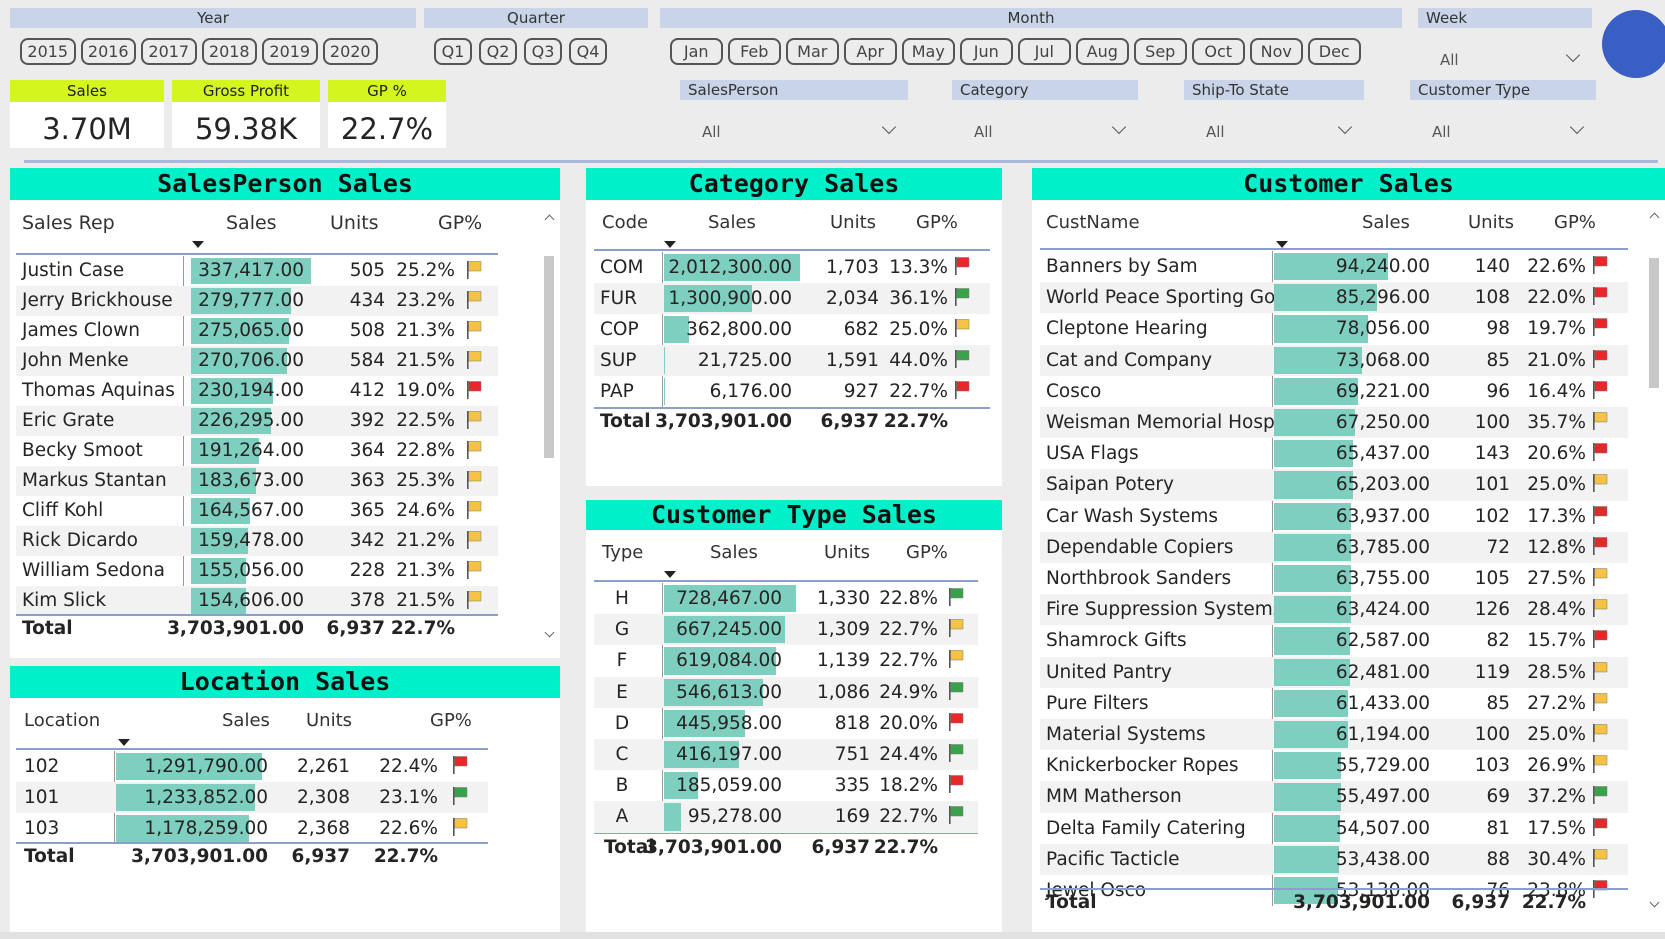  Describe the element at coordinates (792, 298) in the screenshot. I see `table-row: FUR 1,300,900.00 2,034 36.1%` at that location.